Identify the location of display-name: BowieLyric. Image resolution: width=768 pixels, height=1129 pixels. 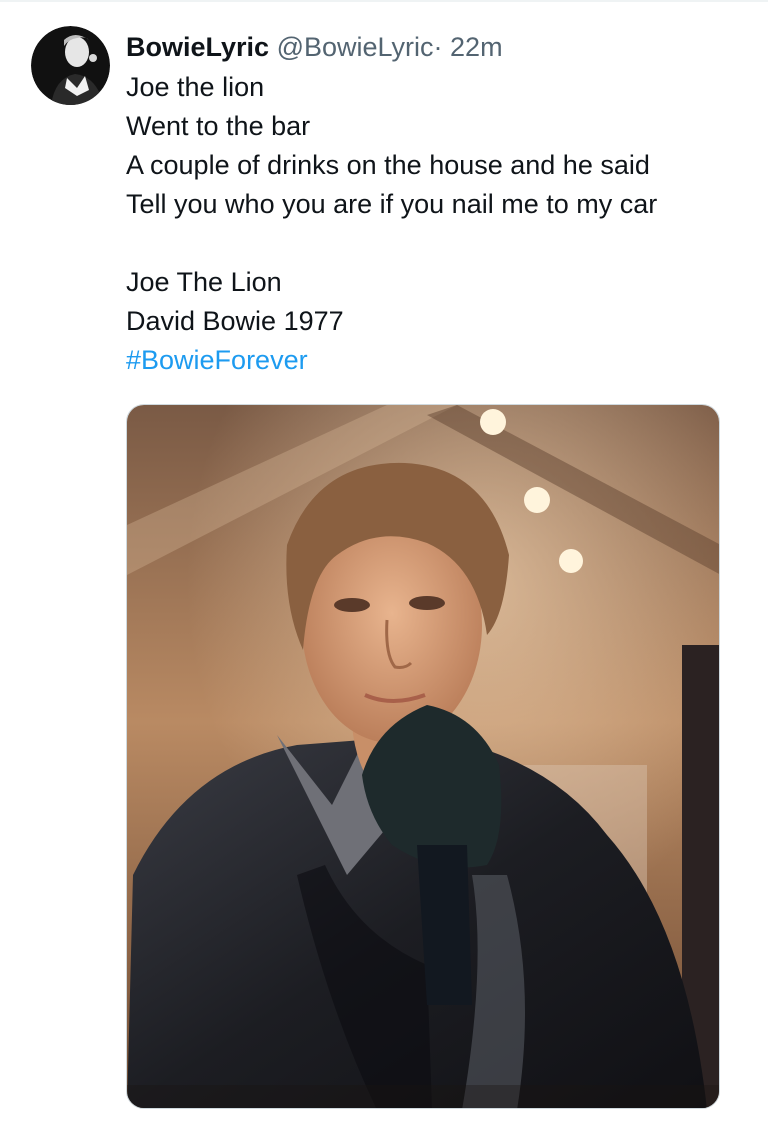
(197, 47).